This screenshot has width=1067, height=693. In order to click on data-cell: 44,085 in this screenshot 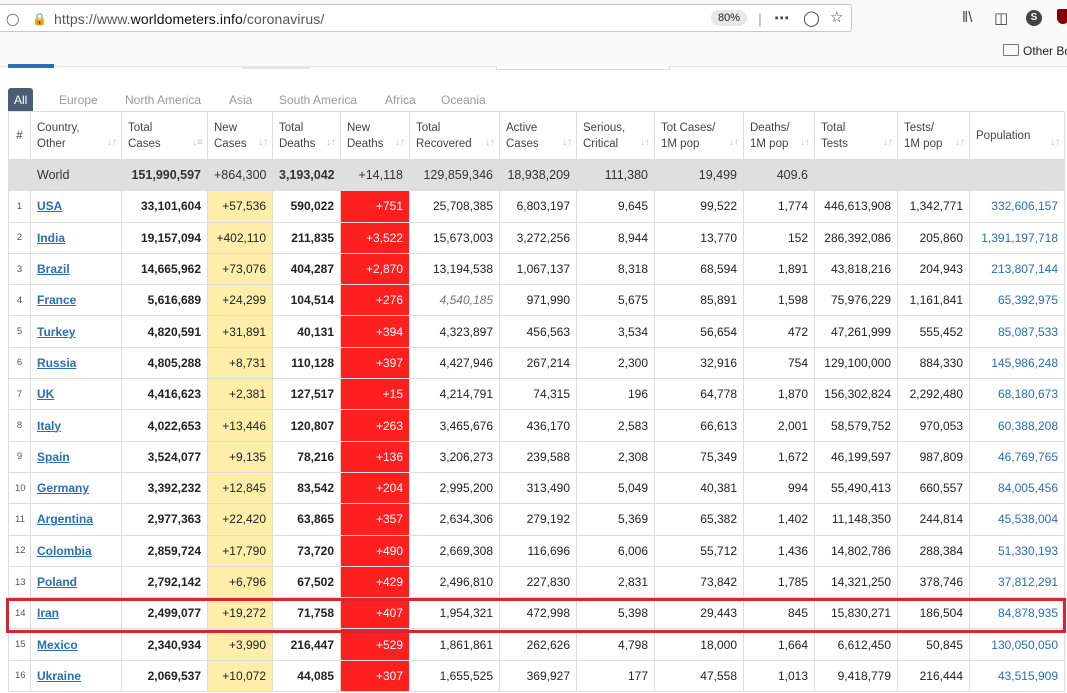, I will do `click(306, 676)`.